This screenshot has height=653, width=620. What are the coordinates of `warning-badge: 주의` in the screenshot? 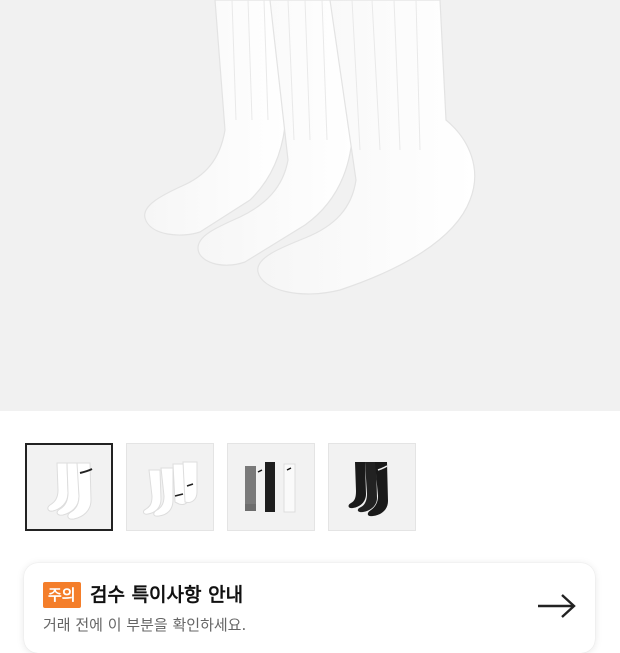 It's located at (62, 595).